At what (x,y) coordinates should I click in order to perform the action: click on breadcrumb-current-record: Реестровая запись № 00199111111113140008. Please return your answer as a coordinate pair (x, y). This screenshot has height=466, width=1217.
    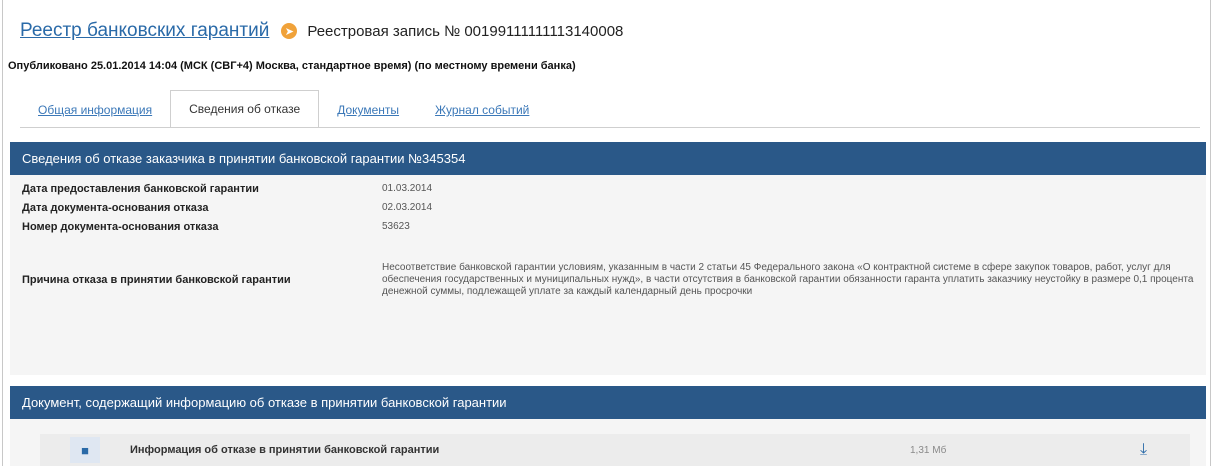
    Looking at the image, I should click on (465, 31).